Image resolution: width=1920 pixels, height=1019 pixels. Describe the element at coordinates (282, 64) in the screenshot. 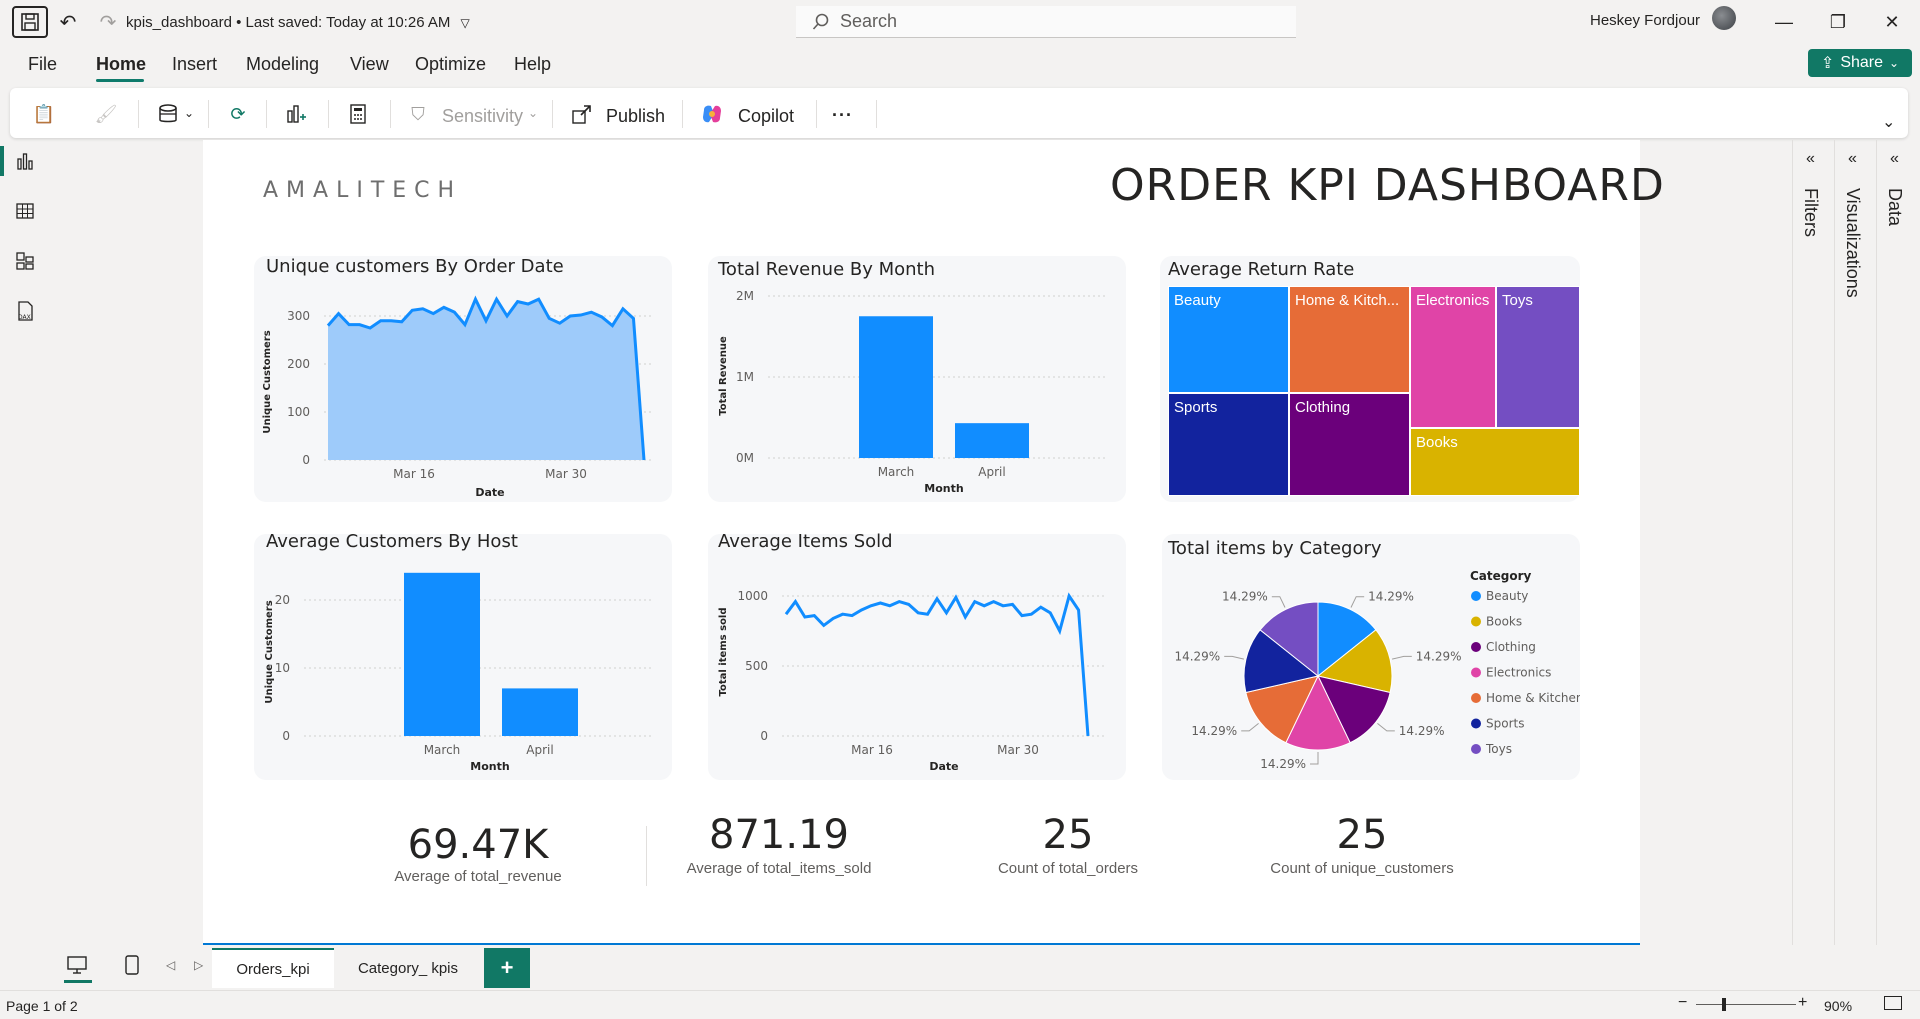

I see `menu-modeling: Modeling` at that location.